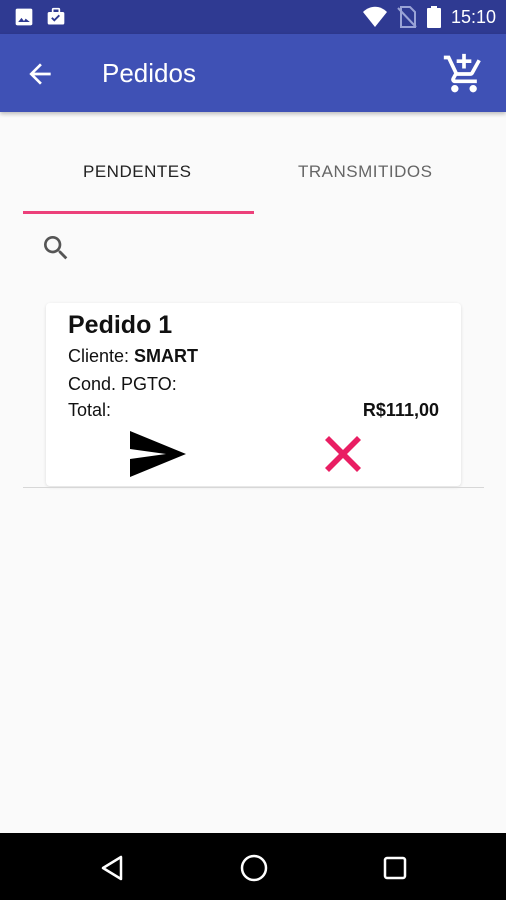  What do you see at coordinates (253, 17) in the screenshot?
I see `status-bar: 15:10` at bounding box center [253, 17].